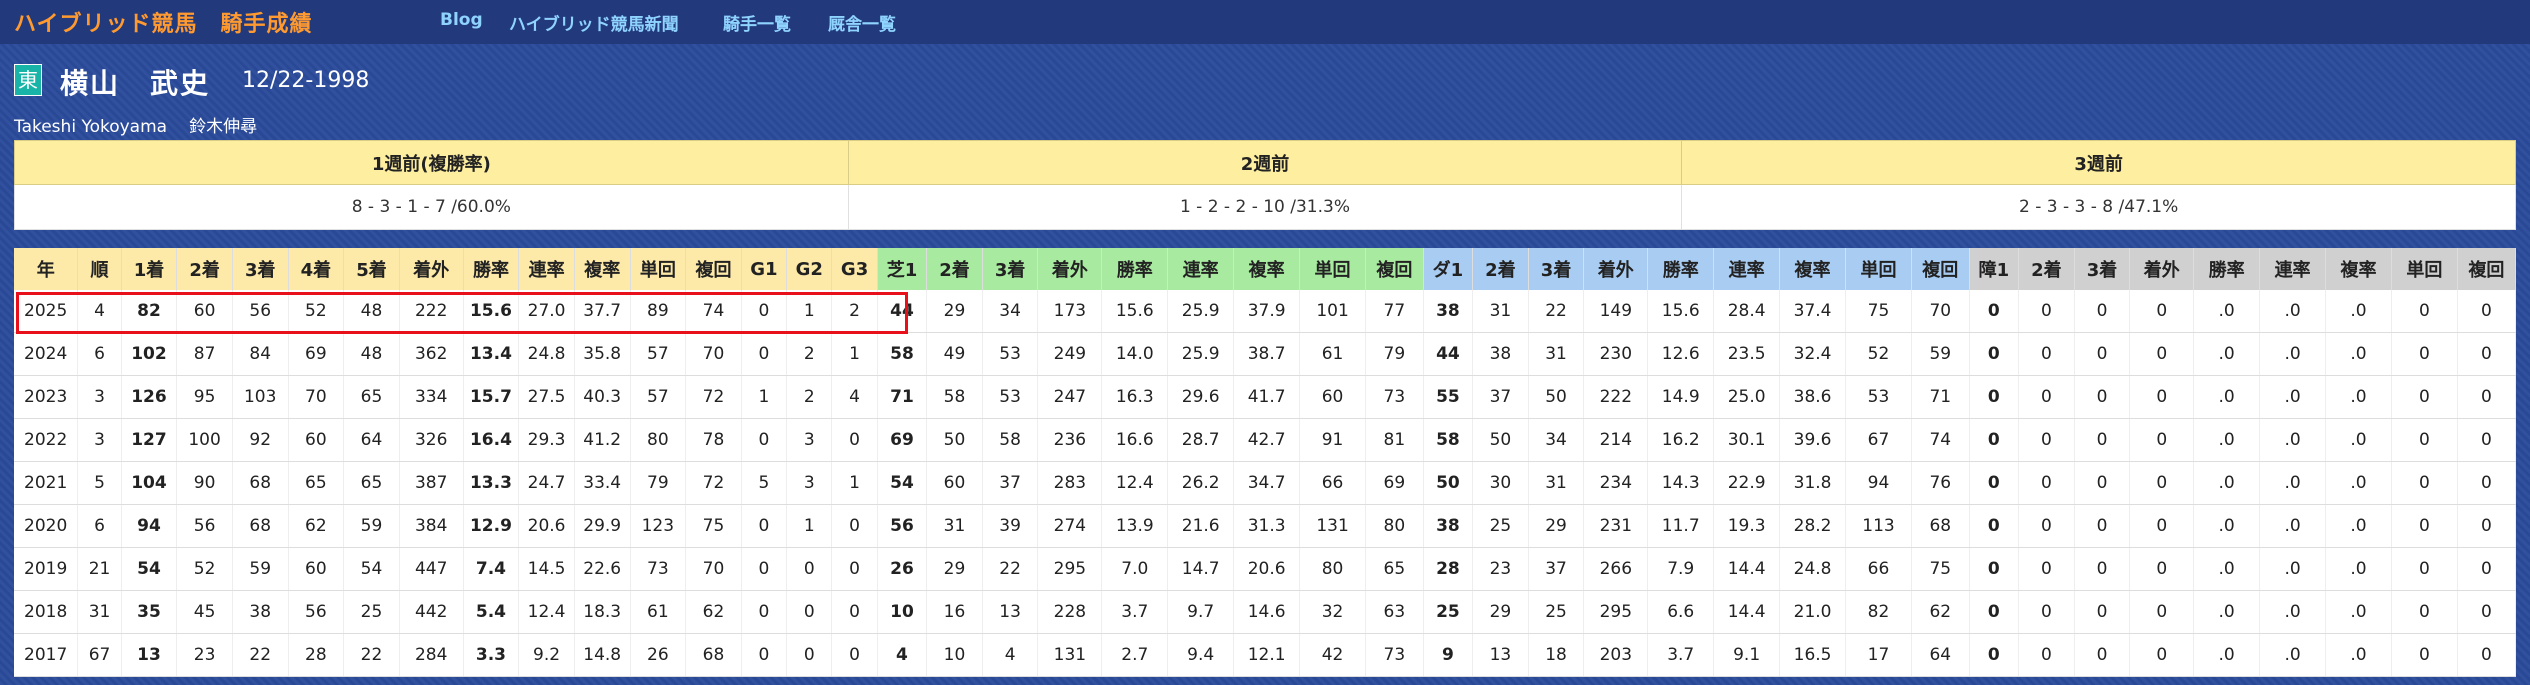 This screenshot has width=2530, height=685. Describe the element at coordinates (260, 269) in the screenshot. I see `col-header-4: 3着` at that location.